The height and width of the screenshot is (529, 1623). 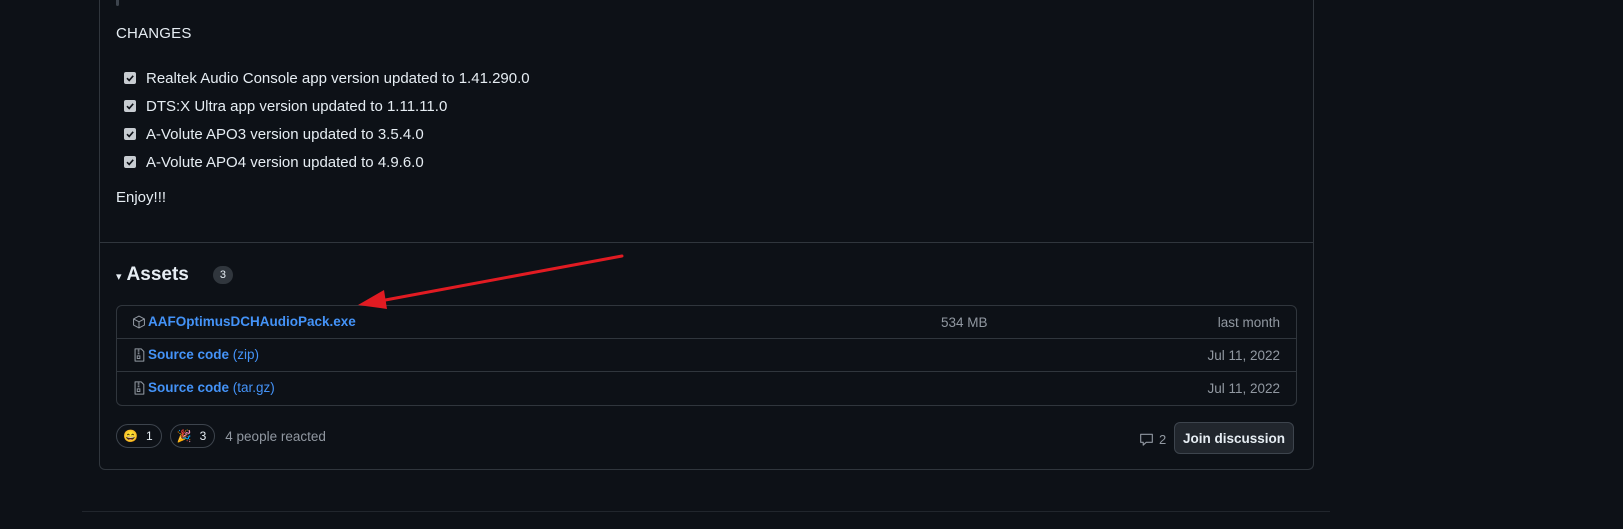 What do you see at coordinates (1234, 438) in the screenshot?
I see `join-discussion-button: Join discussion` at bounding box center [1234, 438].